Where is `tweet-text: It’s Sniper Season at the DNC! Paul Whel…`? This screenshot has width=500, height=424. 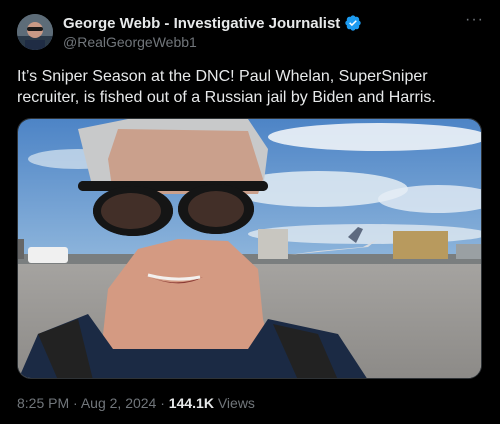
tweet-text: It’s Sniper Season at the DNC! Paul Whel… is located at coordinates (226, 87).